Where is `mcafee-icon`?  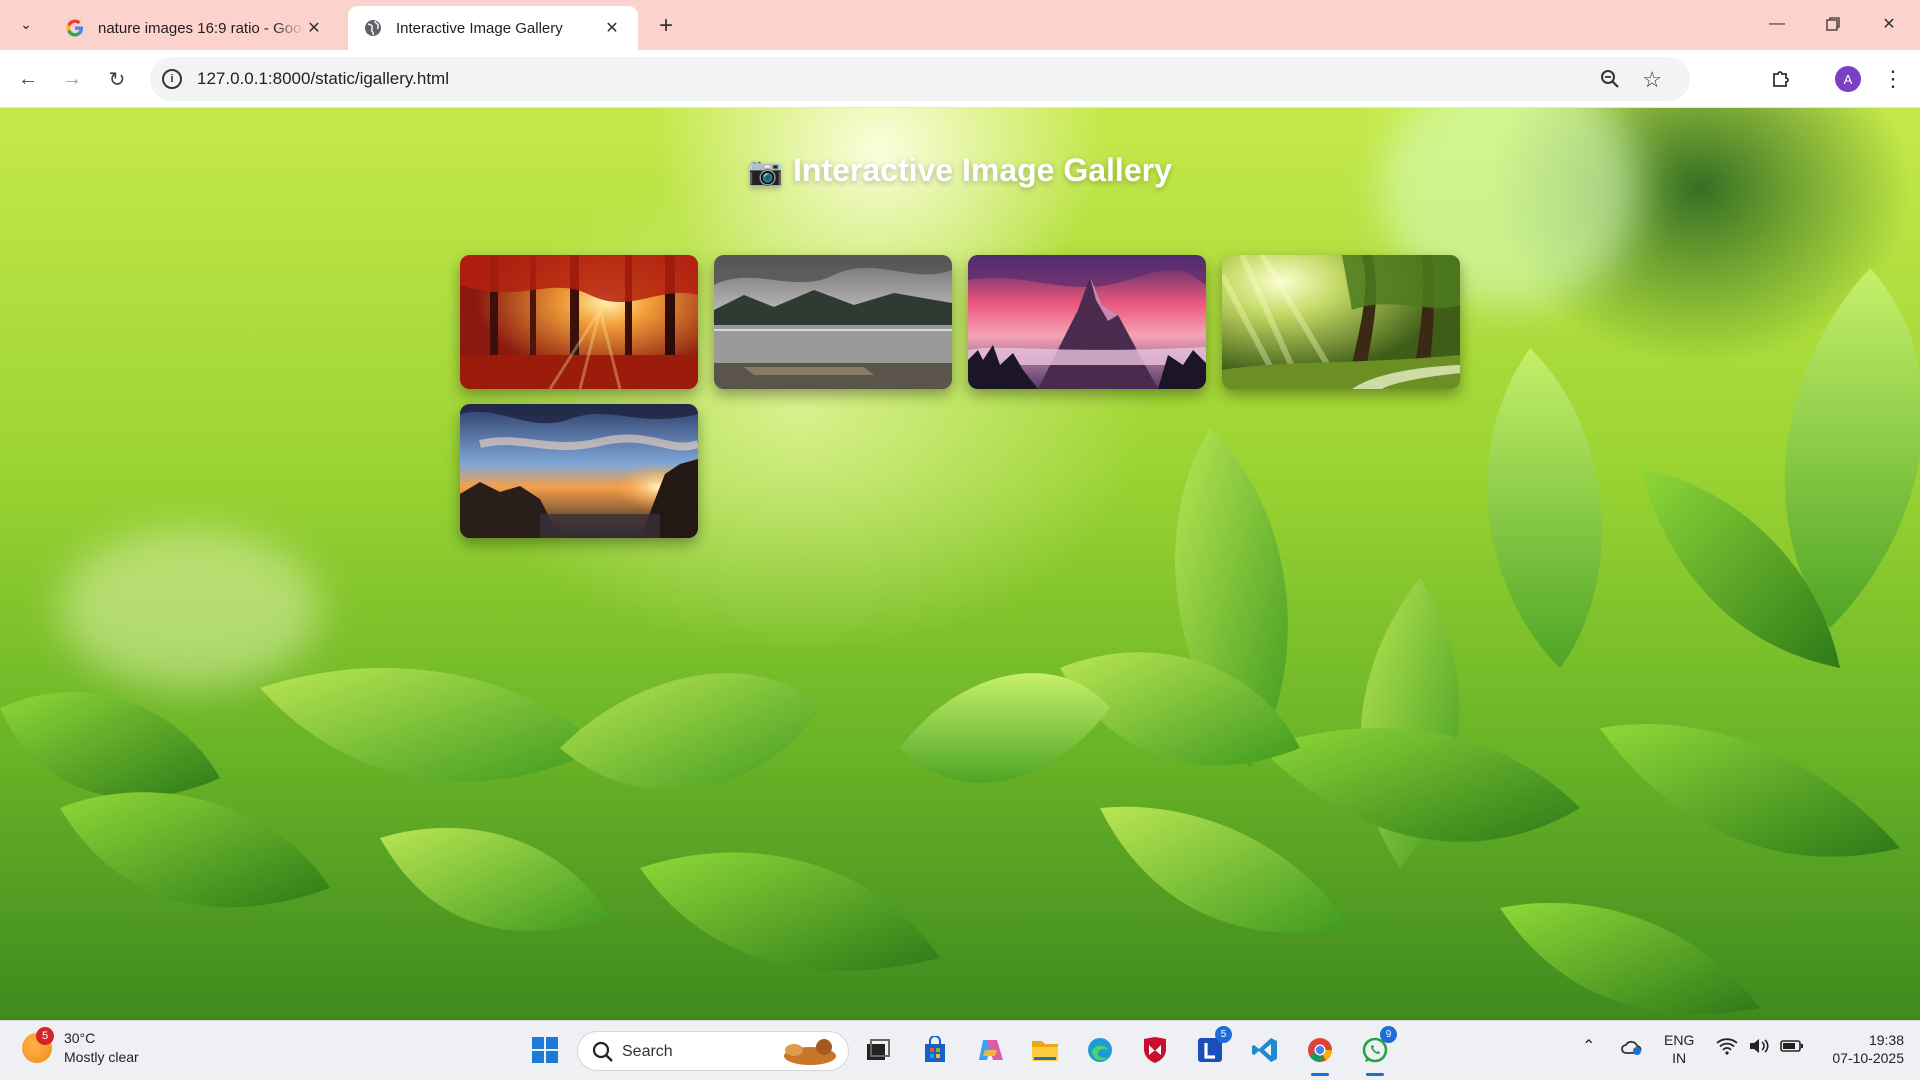 mcafee-icon is located at coordinates (1155, 1050).